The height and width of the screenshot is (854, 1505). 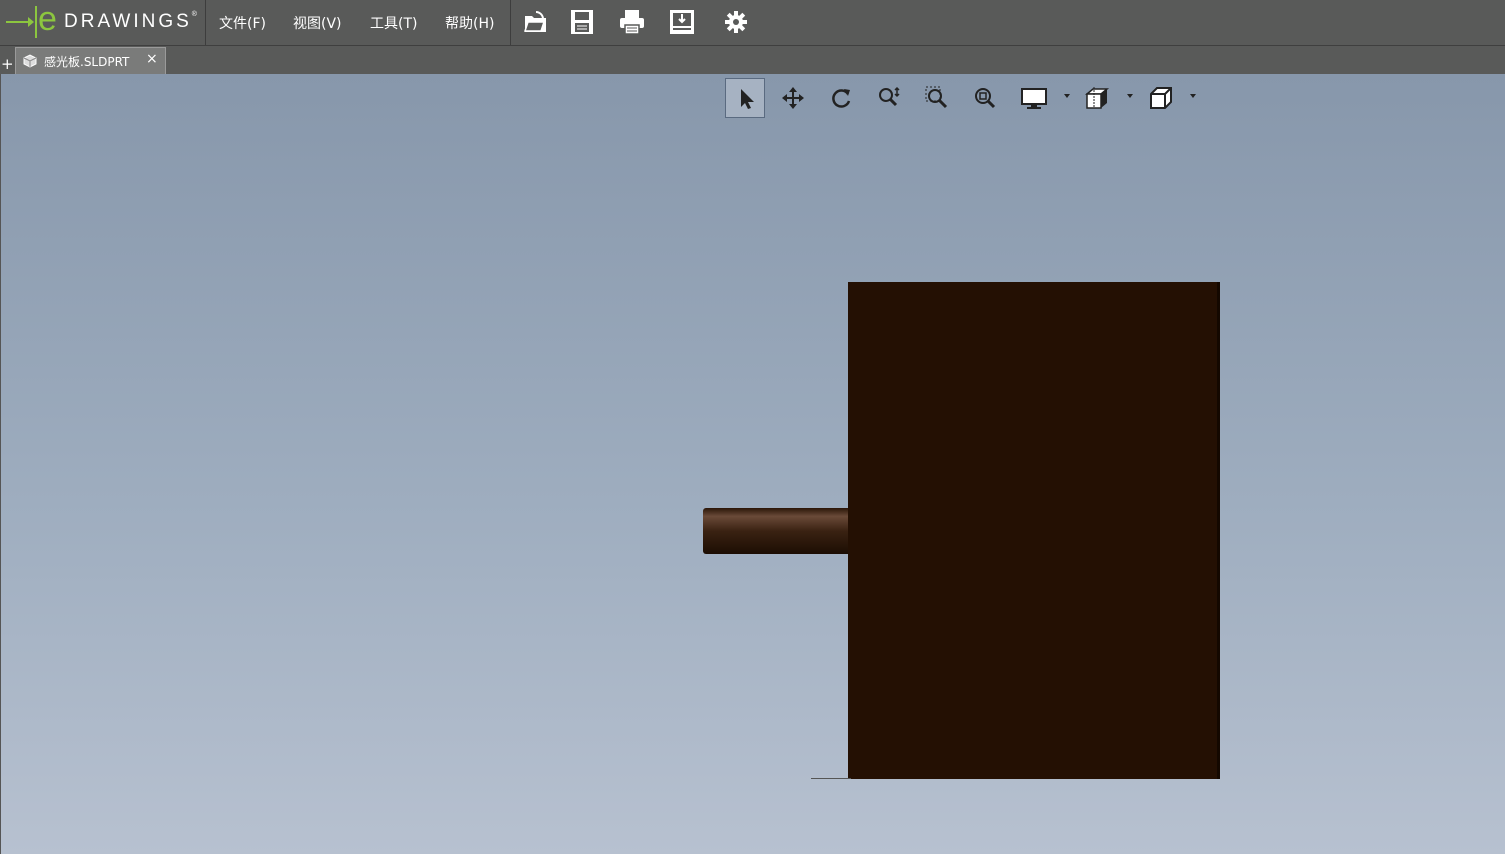 What do you see at coordinates (87, 62) in the screenshot?
I see `tab-label: 感光板.SLDPRT` at bounding box center [87, 62].